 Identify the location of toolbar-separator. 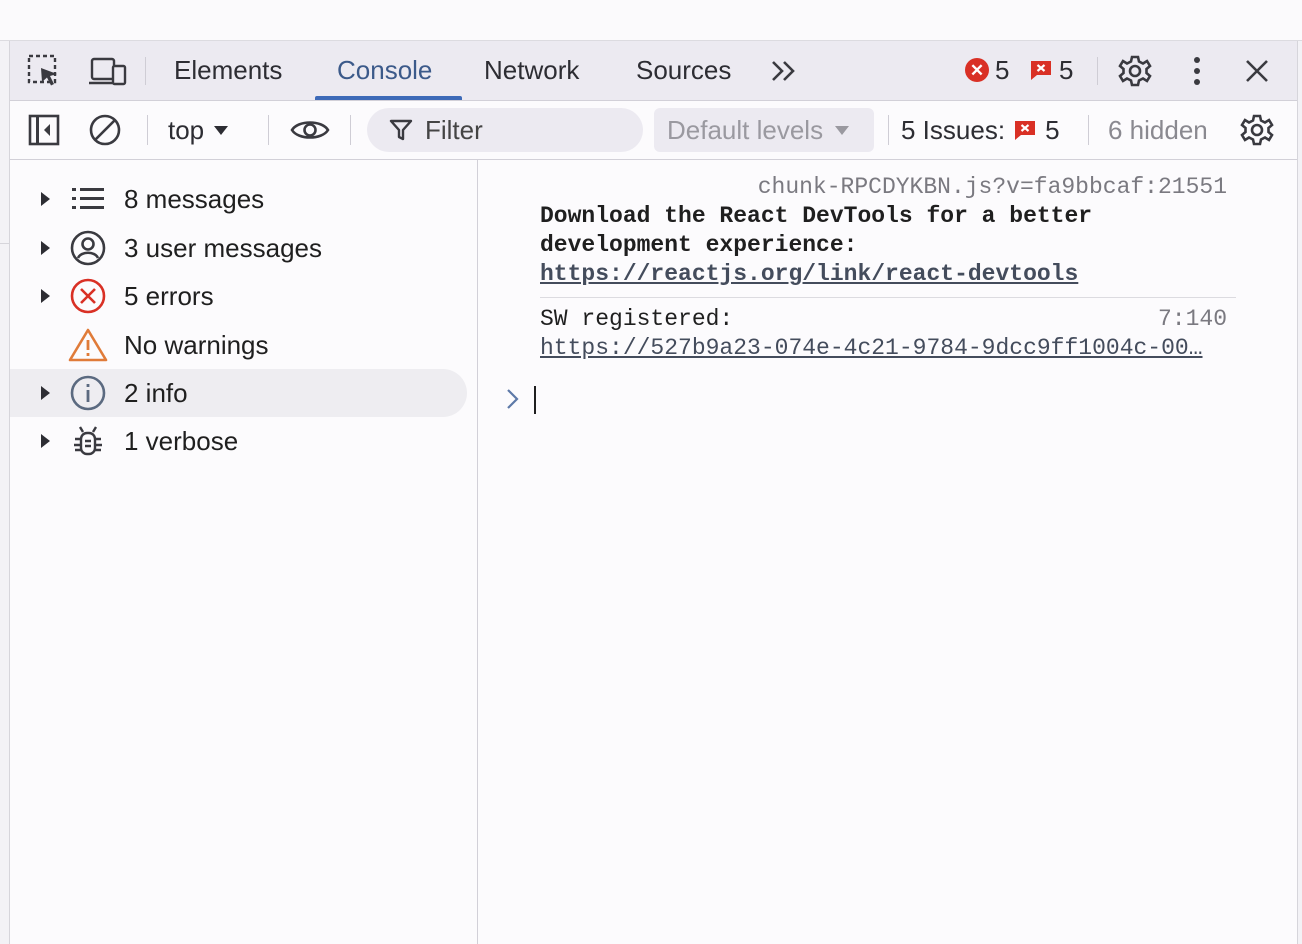
(147, 130).